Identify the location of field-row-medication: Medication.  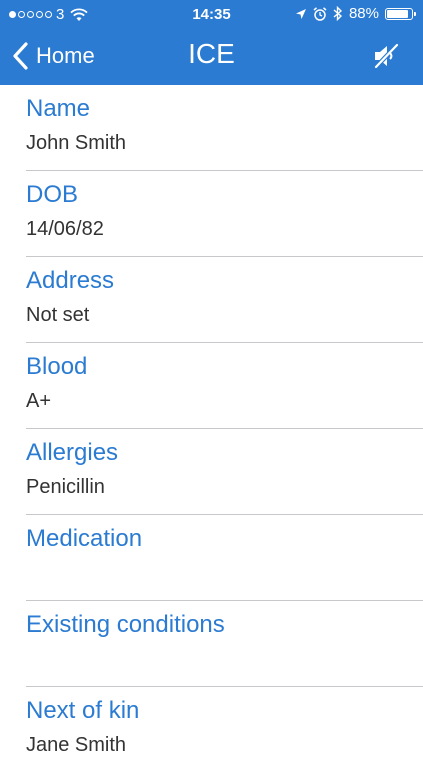
(224, 558).